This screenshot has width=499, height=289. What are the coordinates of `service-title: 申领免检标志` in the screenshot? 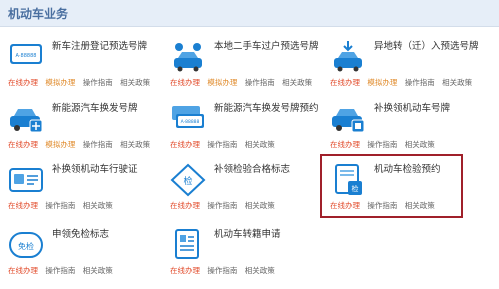 It's located at (81, 234).